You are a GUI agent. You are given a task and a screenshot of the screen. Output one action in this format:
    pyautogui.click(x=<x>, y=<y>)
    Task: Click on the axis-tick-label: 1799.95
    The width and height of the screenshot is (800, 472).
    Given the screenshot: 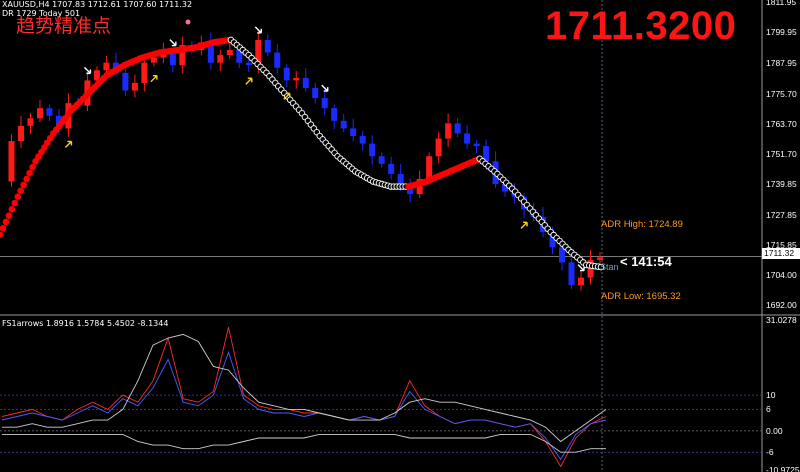 What is the action you would take?
    pyautogui.click(x=781, y=32)
    